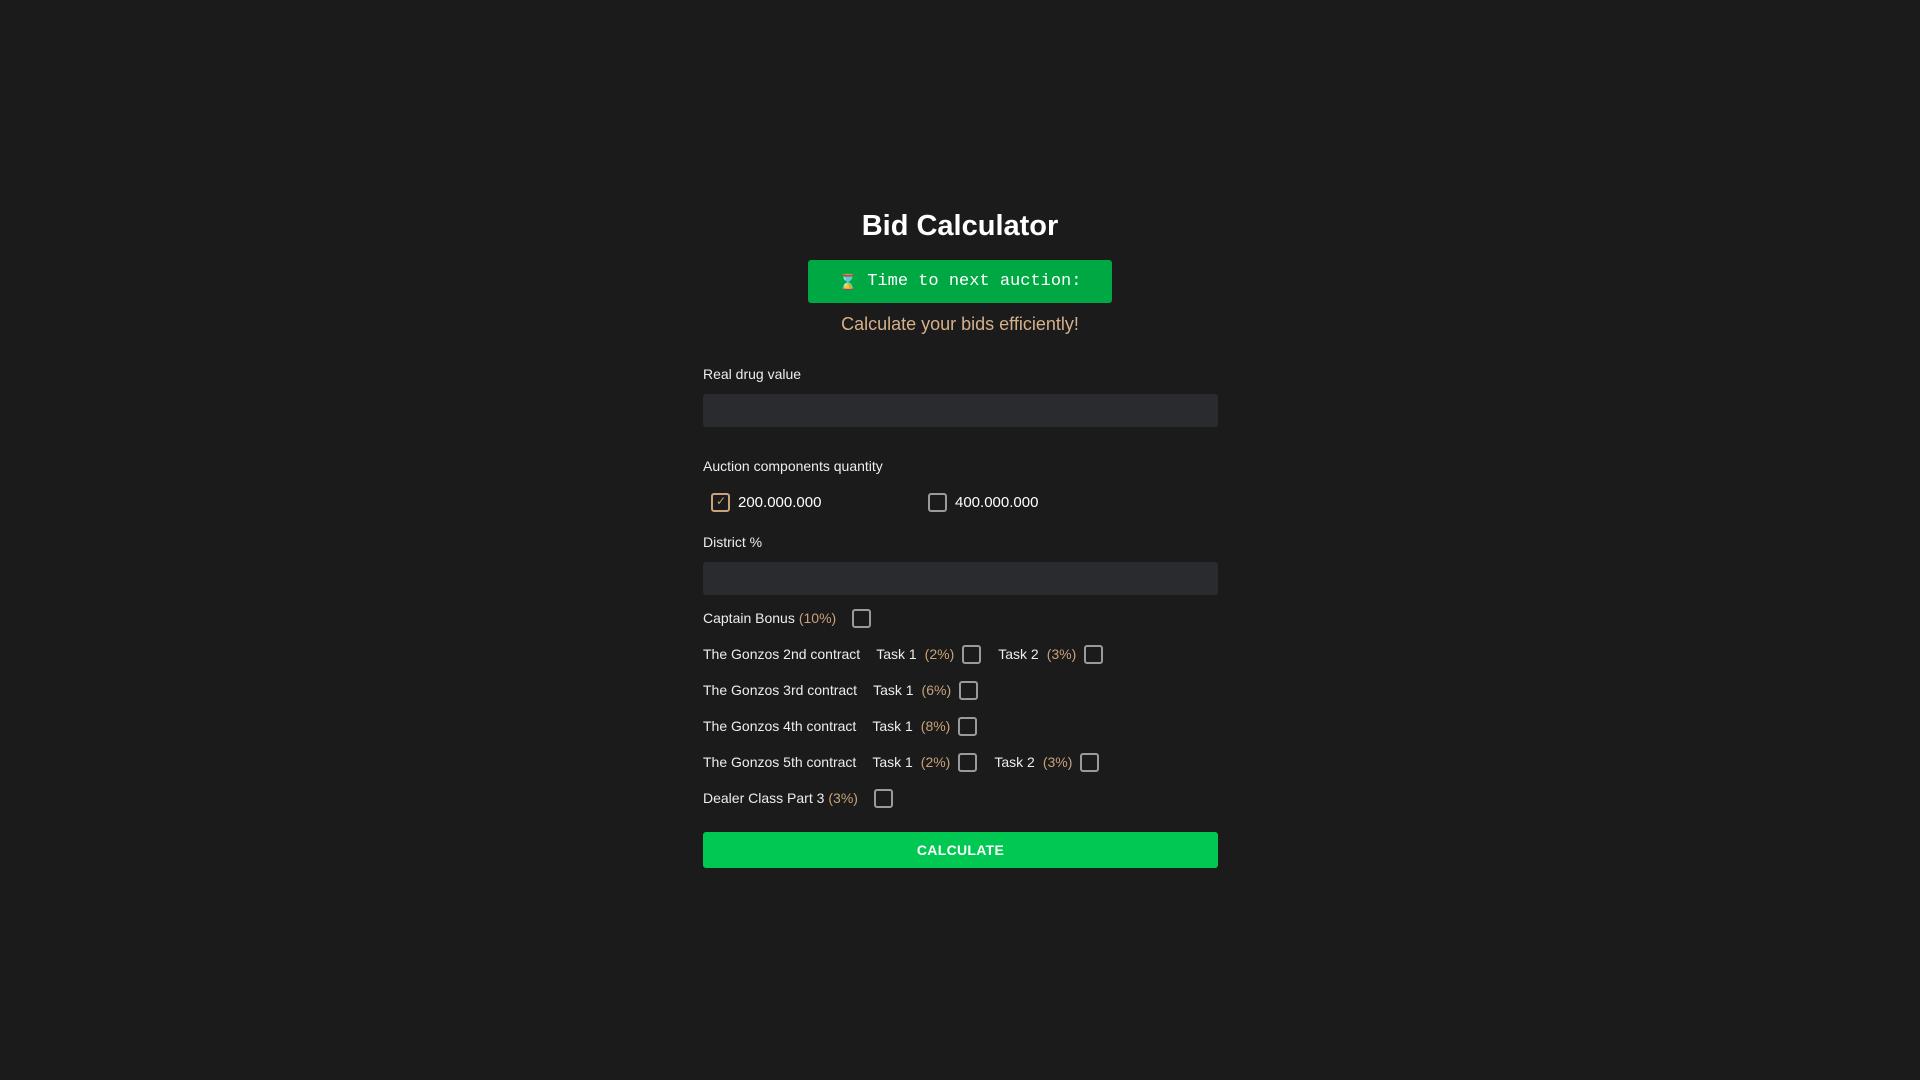  Describe the element at coordinates (1090, 762) in the screenshot. I see `gonzos-5th-task2-checkbox` at that location.